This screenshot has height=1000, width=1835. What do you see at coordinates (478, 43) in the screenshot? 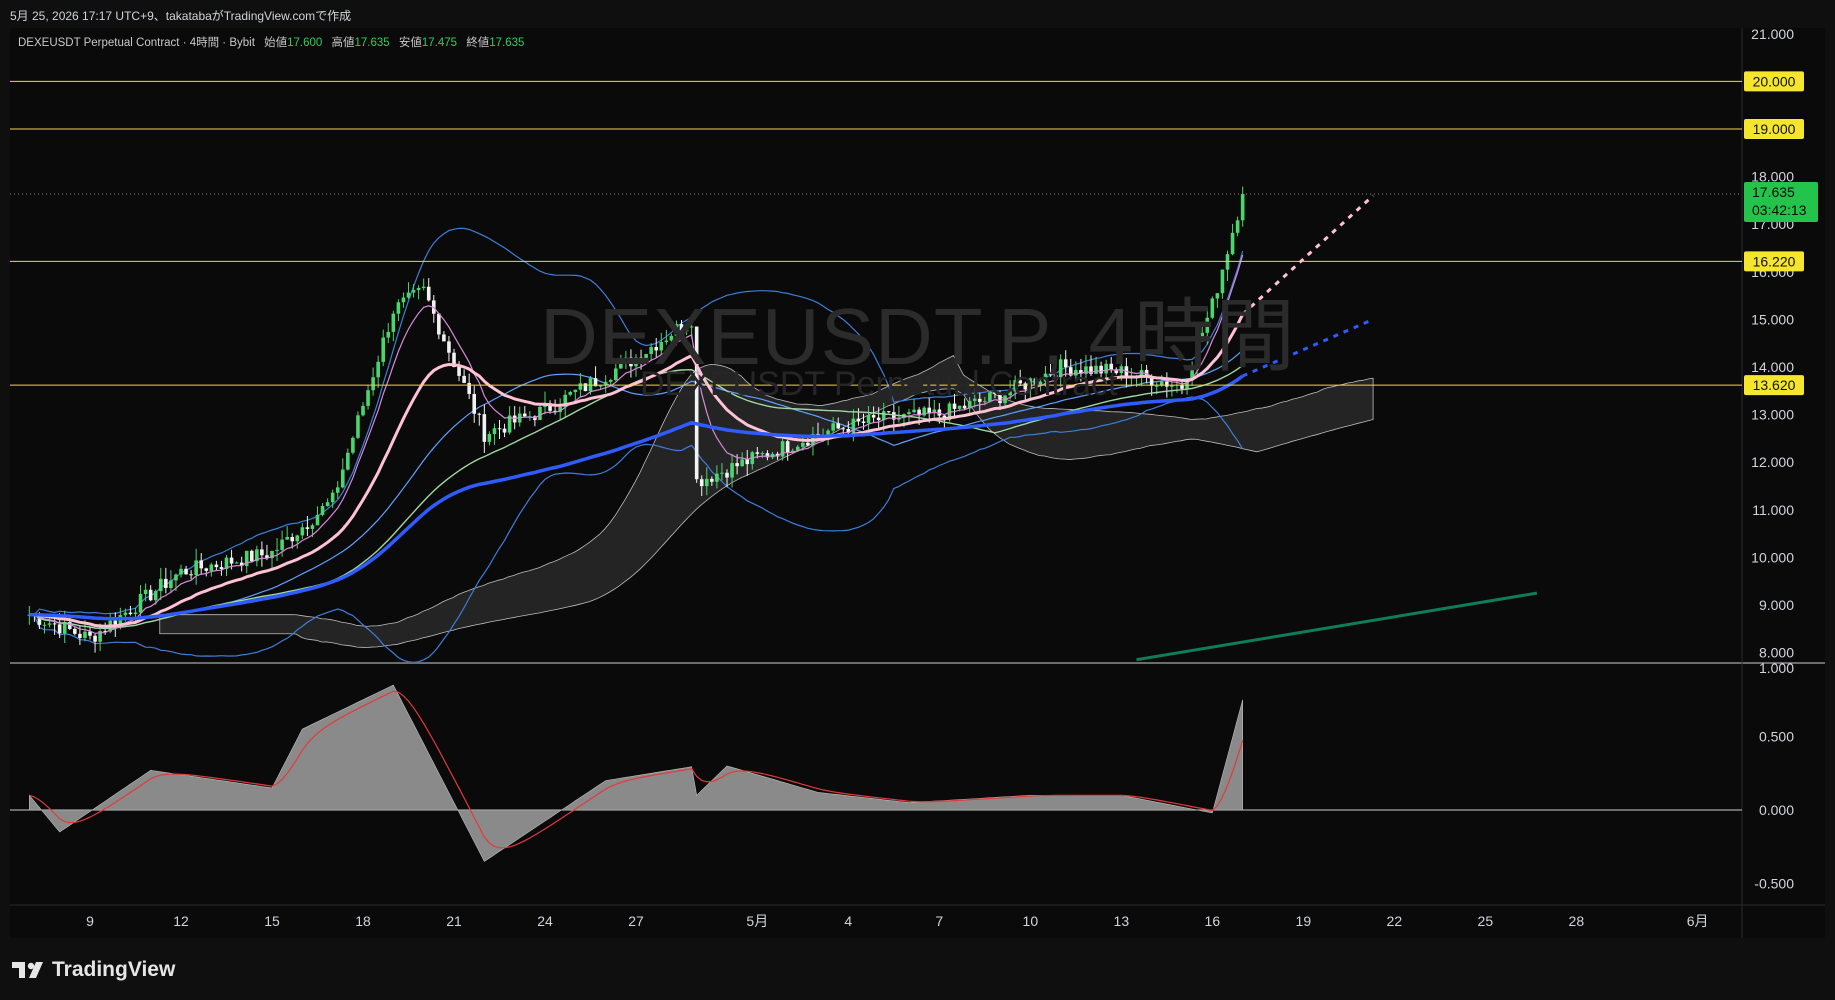
I see `legend-close-label: 終値` at bounding box center [478, 43].